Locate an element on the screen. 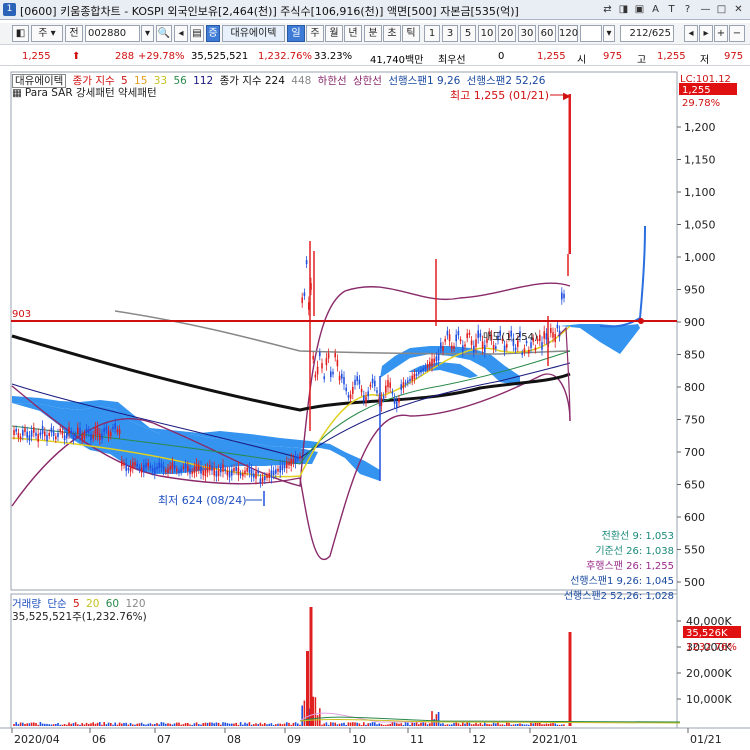  font-icon: A is located at coordinates (655, 9).